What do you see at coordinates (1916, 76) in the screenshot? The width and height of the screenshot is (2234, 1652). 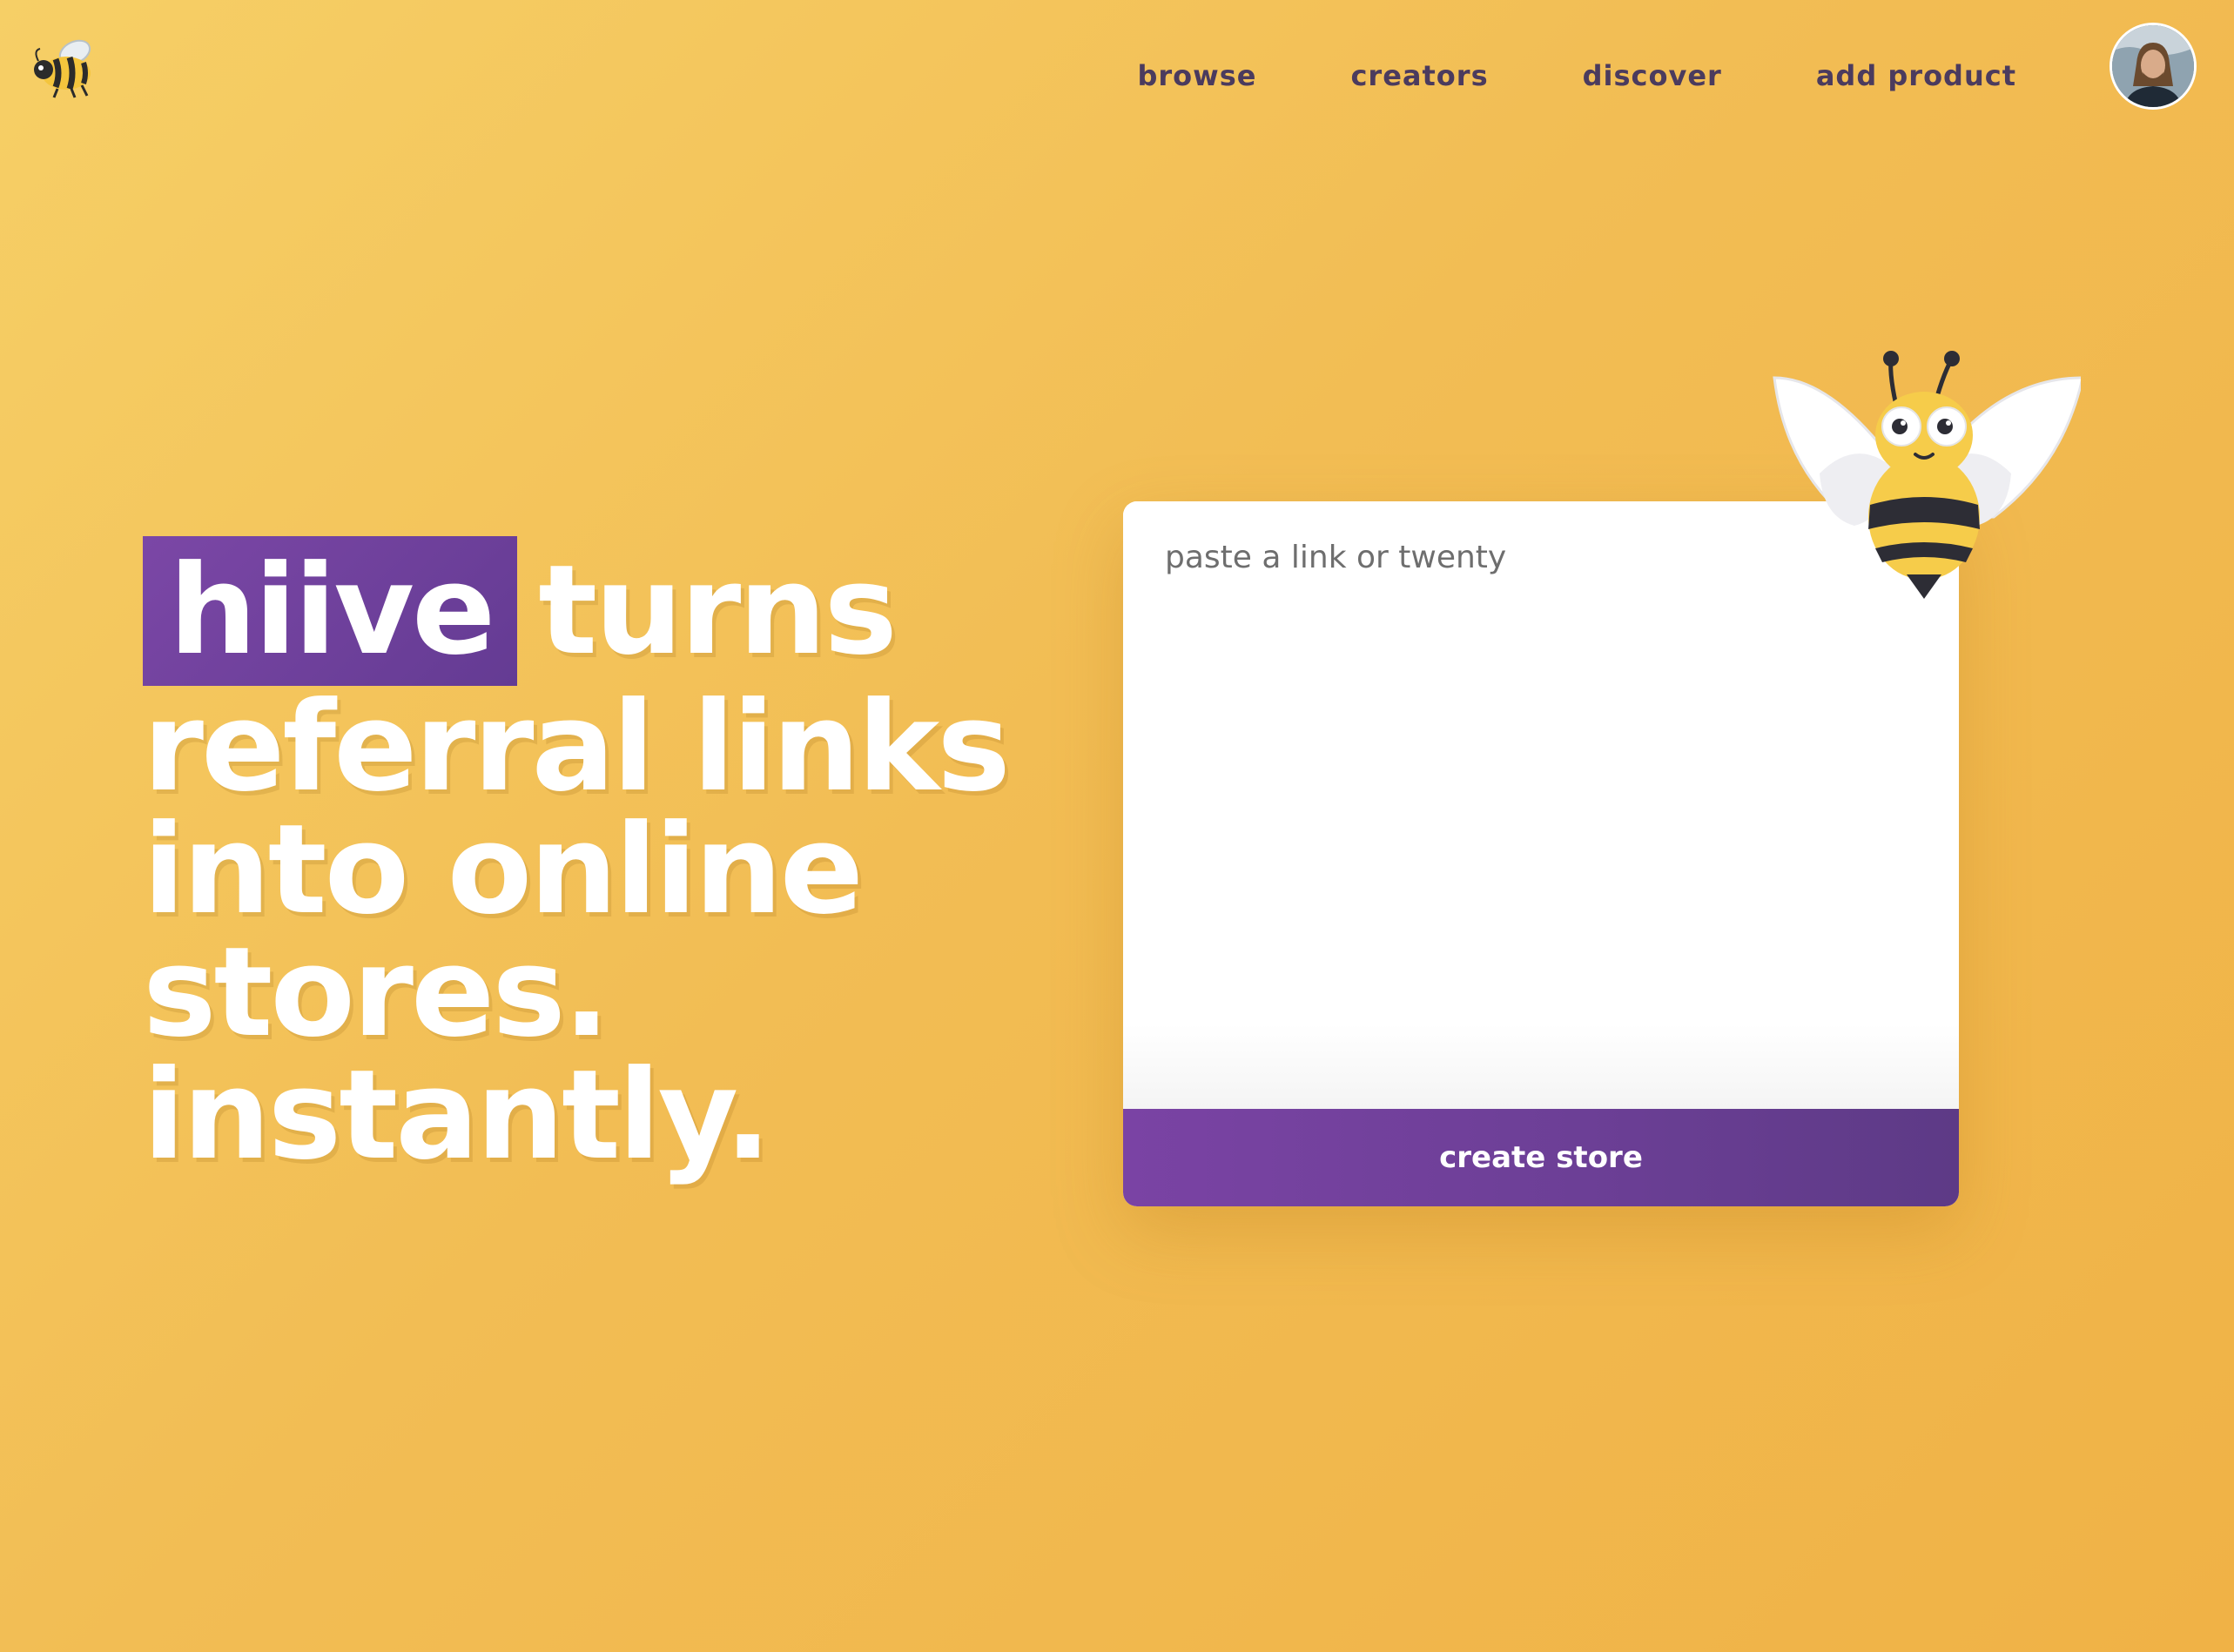 I see `nav-add-product-link: add product` at bounding box center [1916, 76].